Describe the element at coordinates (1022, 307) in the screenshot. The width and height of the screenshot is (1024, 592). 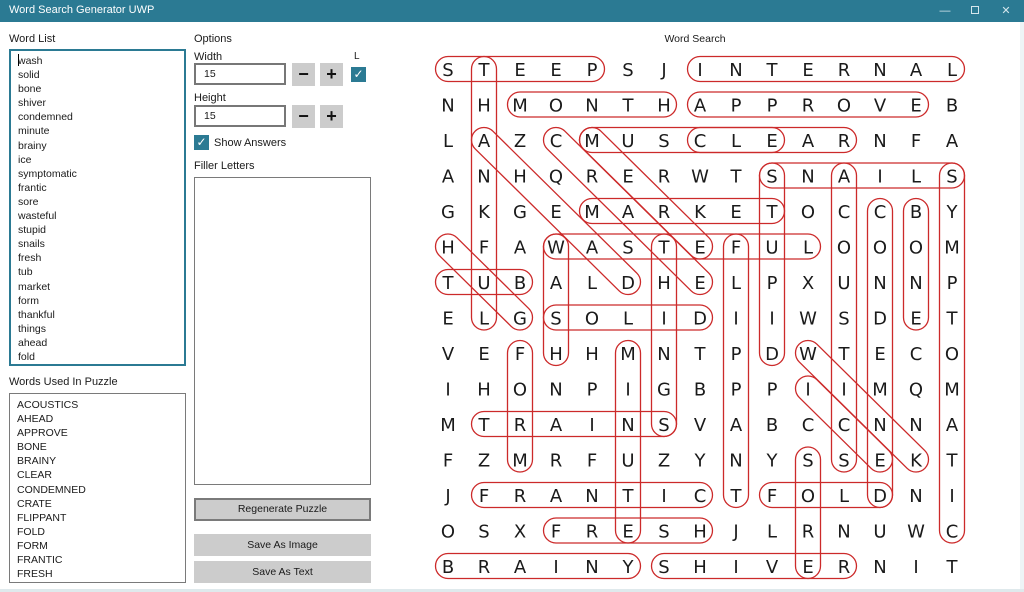
I see `window-edge` at that location.